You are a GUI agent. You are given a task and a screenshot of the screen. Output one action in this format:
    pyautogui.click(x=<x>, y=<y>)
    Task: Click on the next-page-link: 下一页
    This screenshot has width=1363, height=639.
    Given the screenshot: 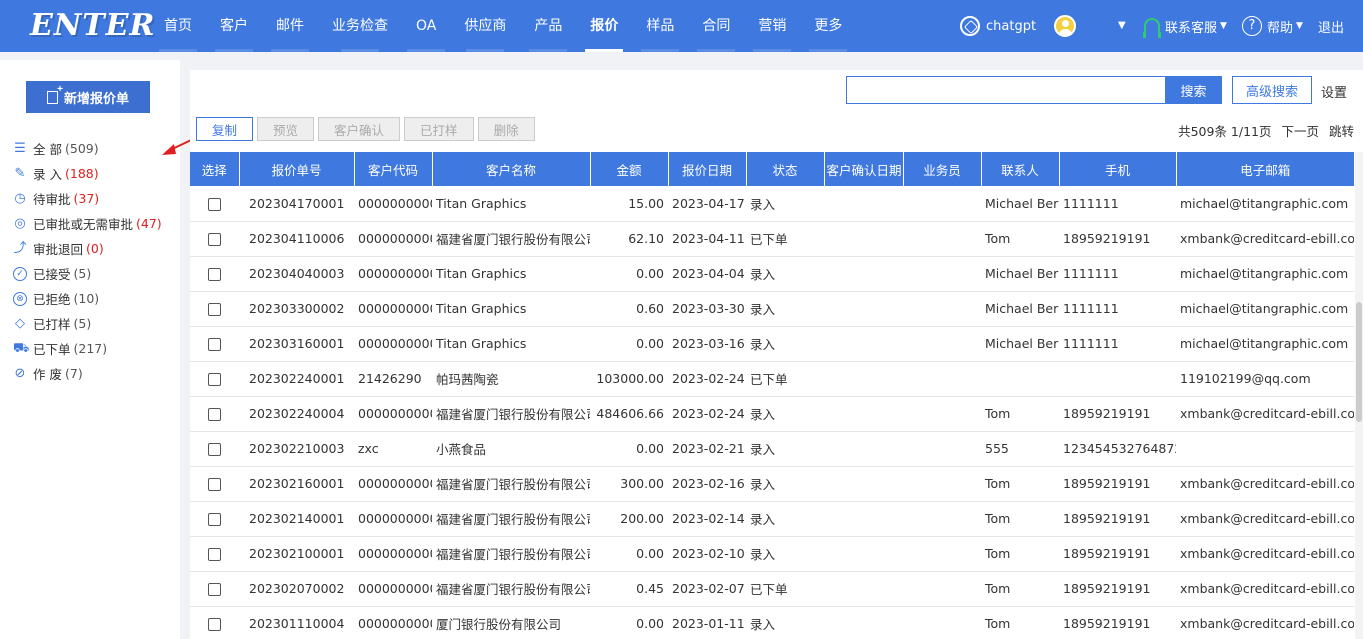 What is the action you would take?
    pyautogui.click(x=1300, y=131)
    